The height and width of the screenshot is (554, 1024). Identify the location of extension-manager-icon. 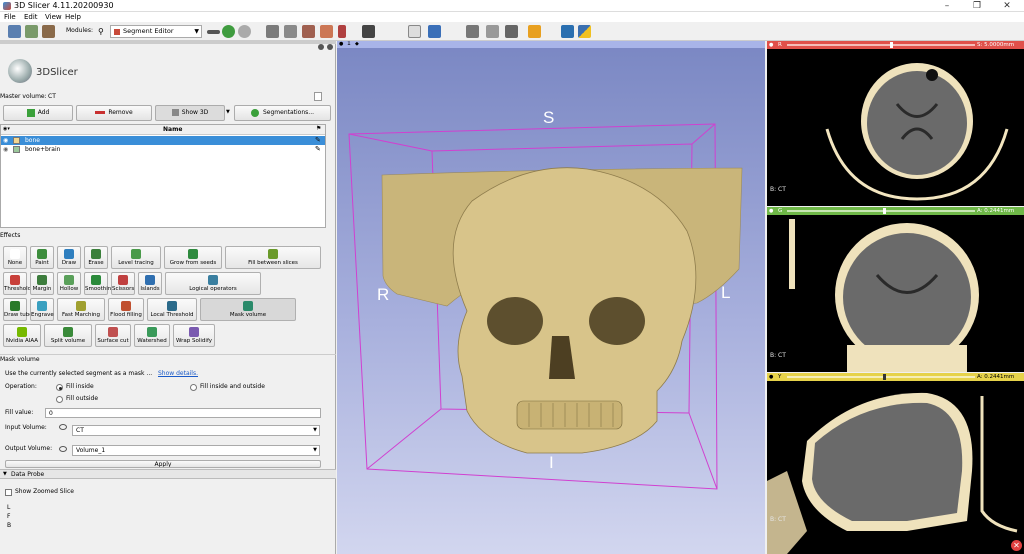
(567, 31).